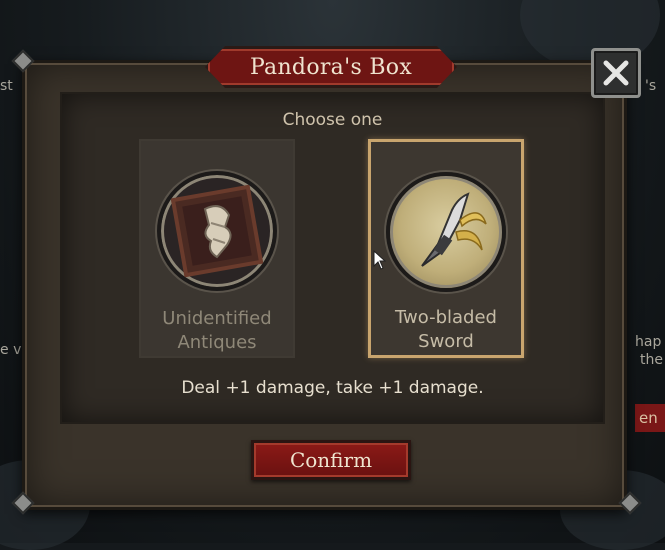  Describe the element at coordinates (217, 342) in the screenshot. I see `option-label-line: Antiques` at that location.